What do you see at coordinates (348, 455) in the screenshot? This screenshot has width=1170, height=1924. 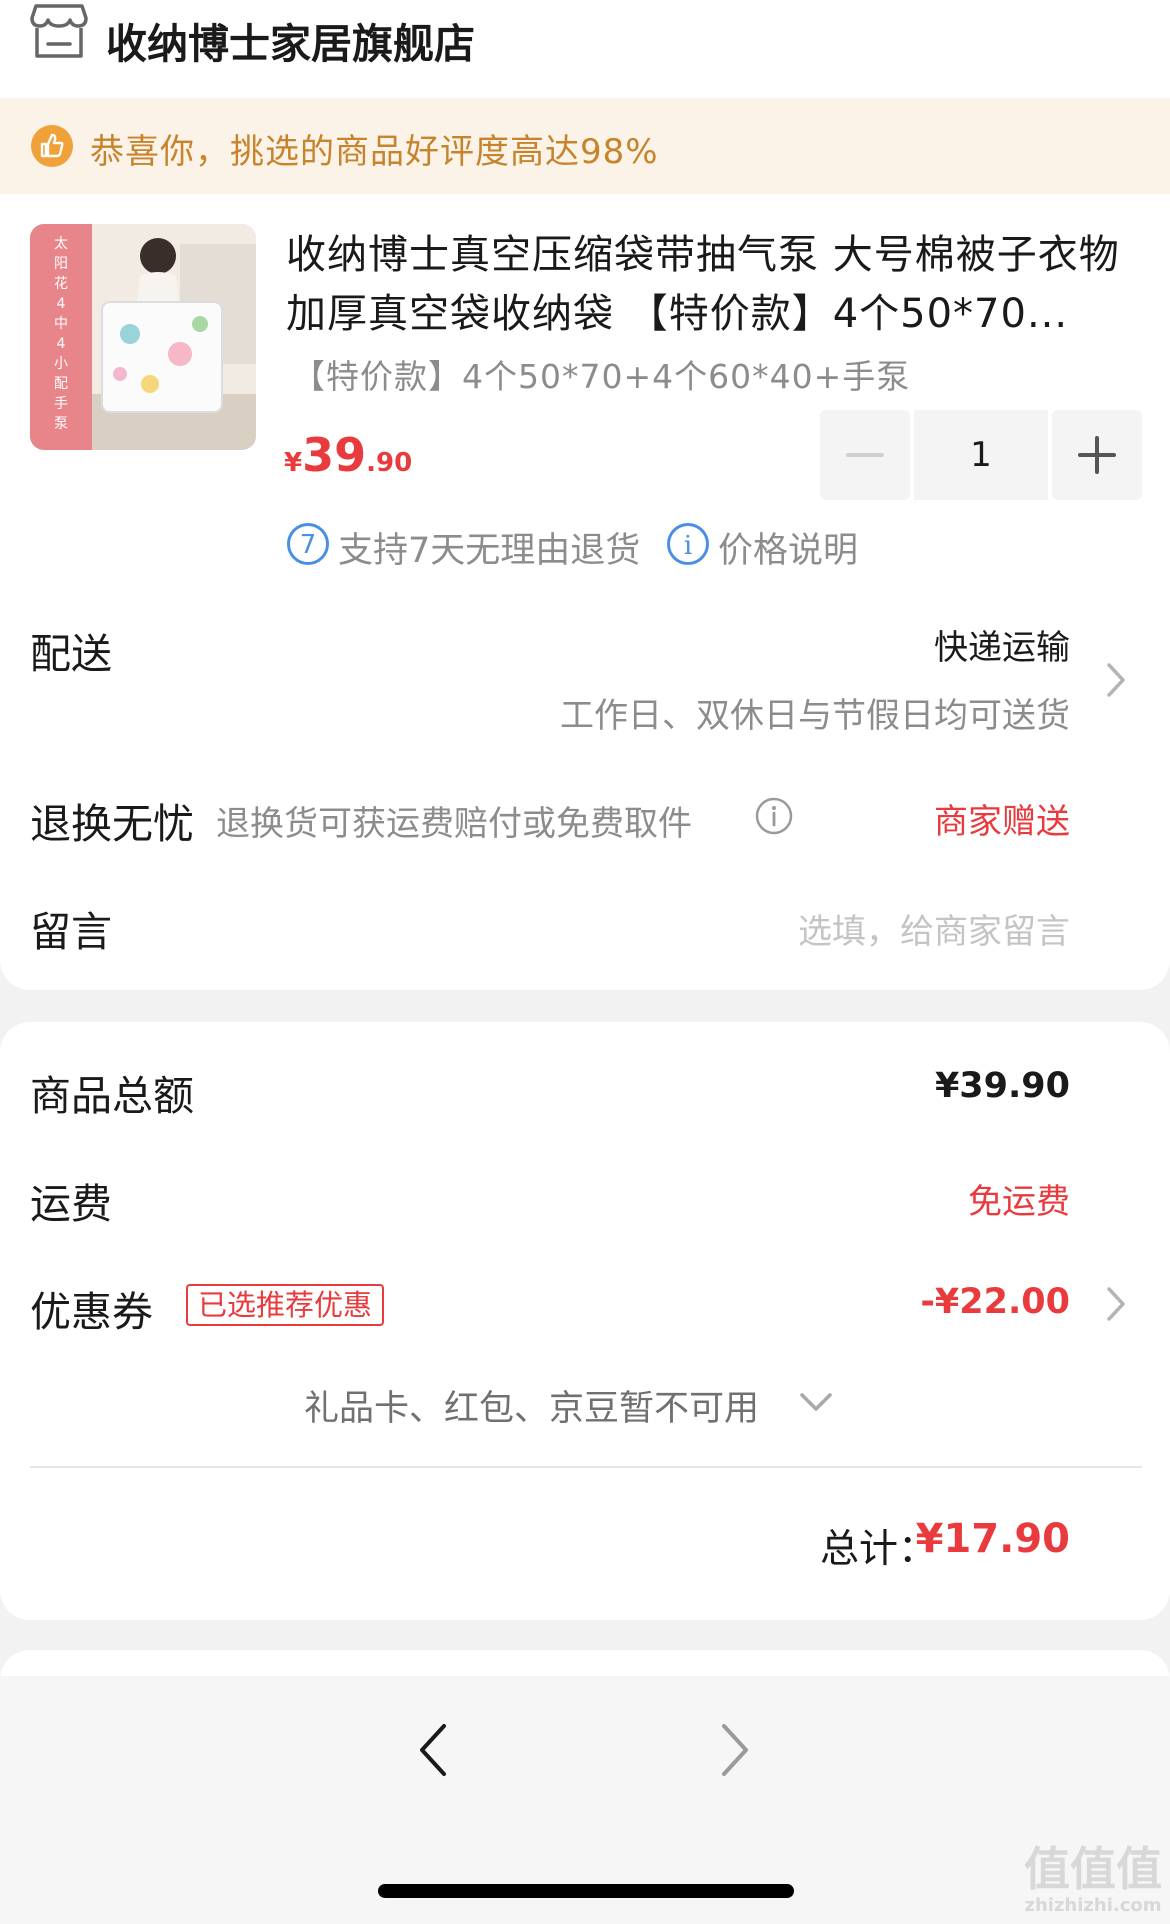 I see `product-price: ¥39.90` at bounding box center [348, 455].